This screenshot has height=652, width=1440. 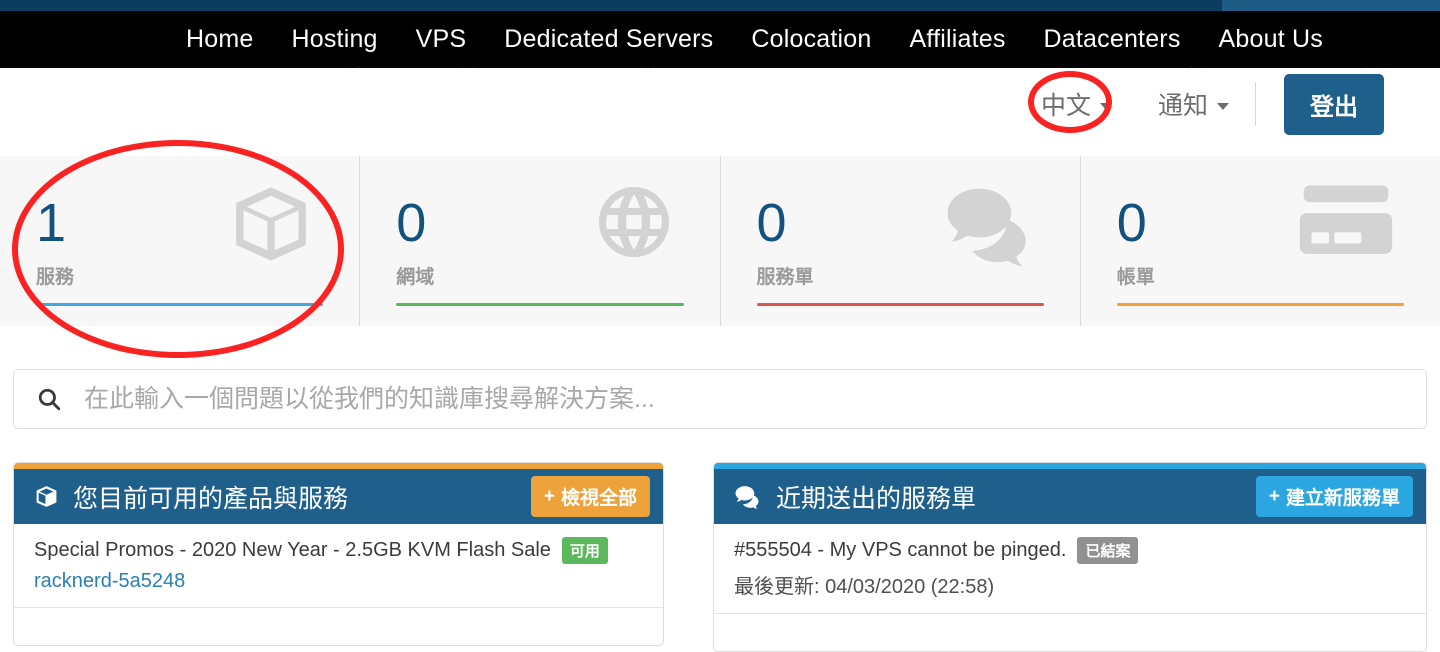 I want to click on panel-tickets-header: 近期送出的服務單 + 建立新服務單, so click(x=1070, y=496).